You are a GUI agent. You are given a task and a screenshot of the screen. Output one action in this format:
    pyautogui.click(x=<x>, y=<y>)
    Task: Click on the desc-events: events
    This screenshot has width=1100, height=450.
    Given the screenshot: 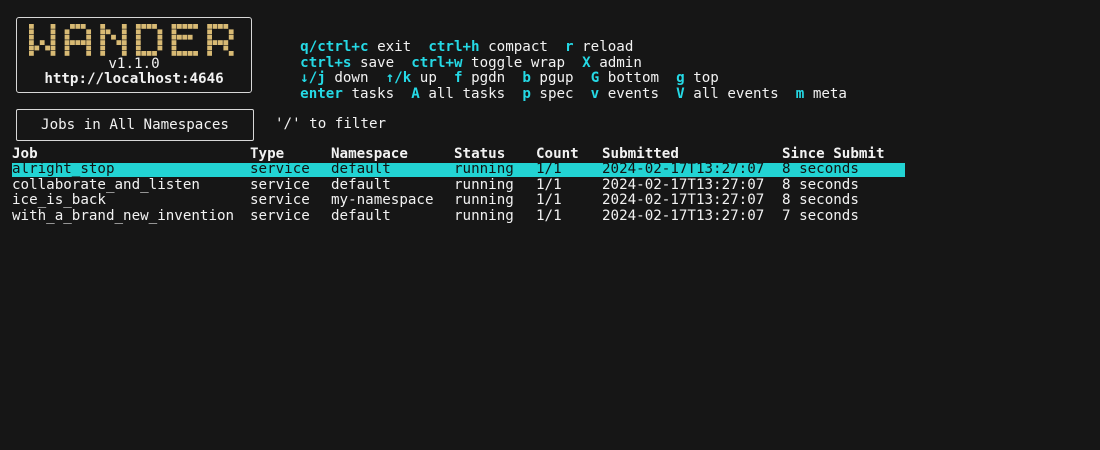 What is the action you would take?
    pyautogui.click(x=633, y=93)
    